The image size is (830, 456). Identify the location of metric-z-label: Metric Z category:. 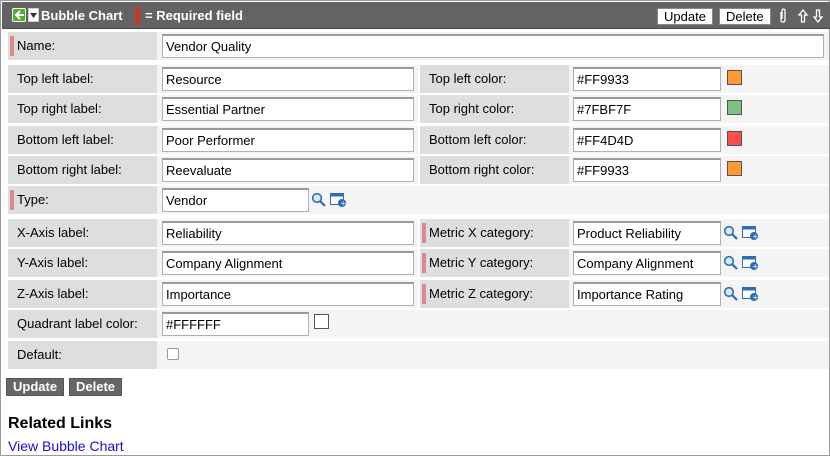
(494, 294).